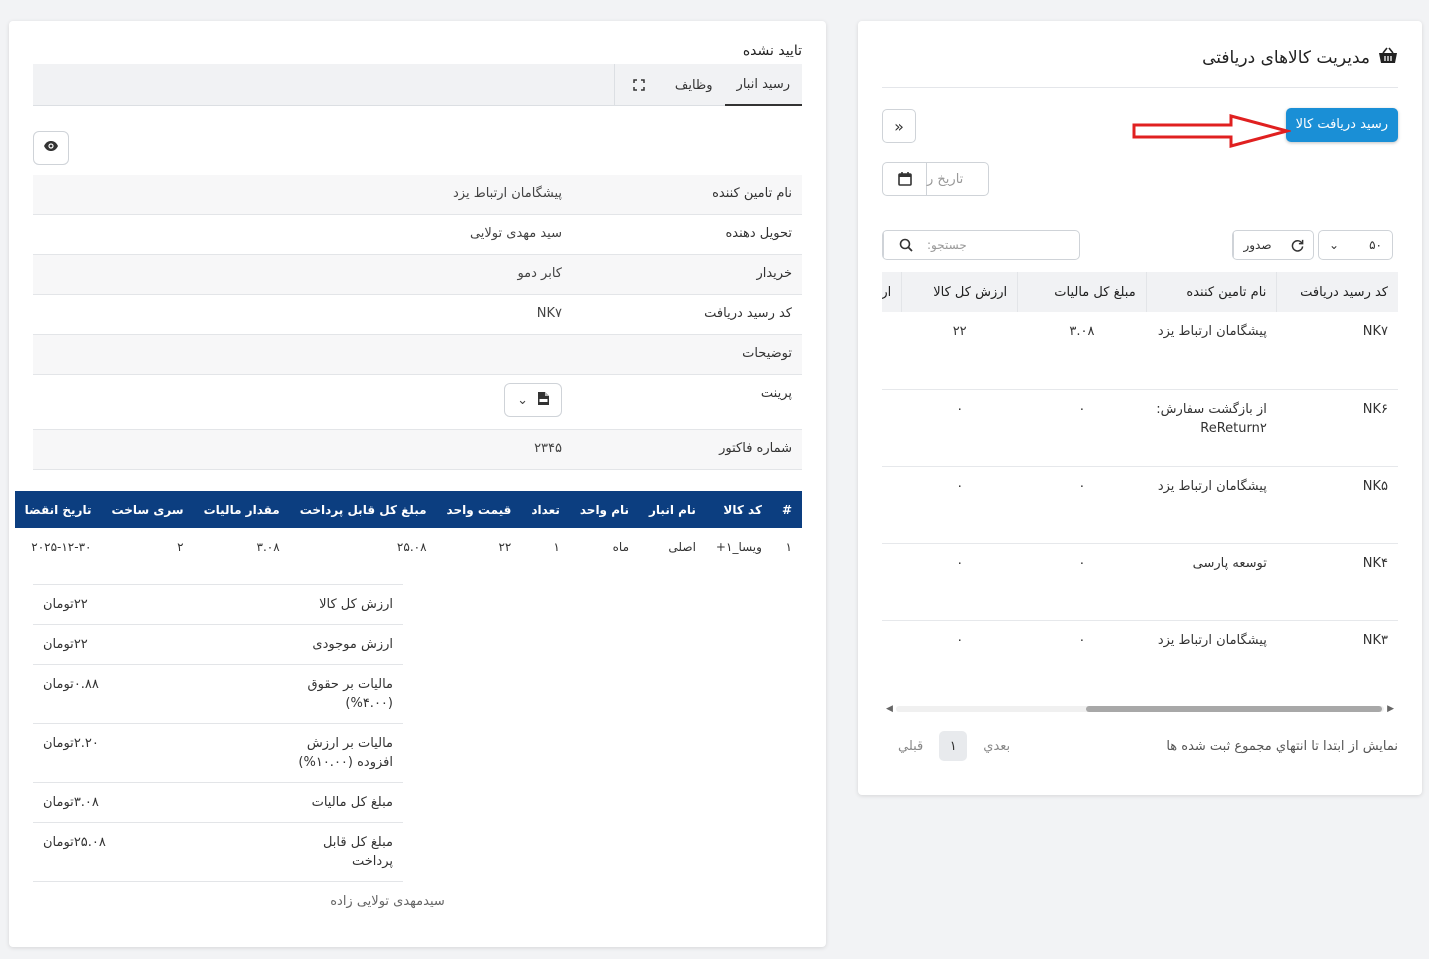 This screenshot has height=959, width=1429. I want to click on info-row: تحویل دهنده سید مهدی تولایی, so click(417, 235).